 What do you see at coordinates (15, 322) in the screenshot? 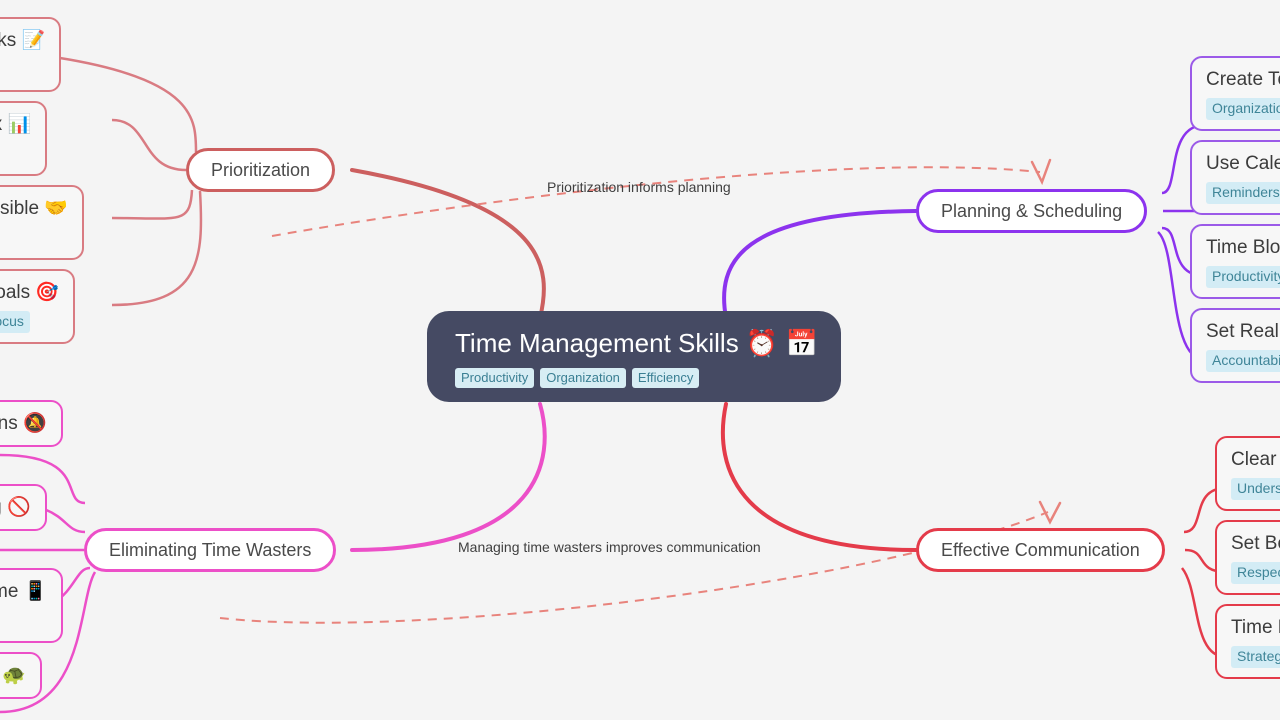
I see `leaf-tag: Focus` at bounding box center [15, 322].